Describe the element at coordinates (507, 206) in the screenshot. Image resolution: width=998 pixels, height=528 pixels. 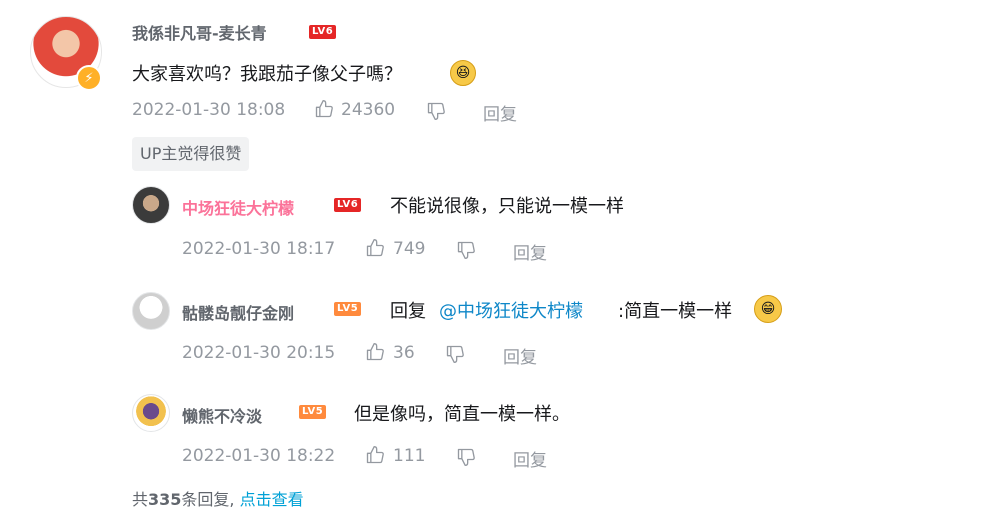
I see `reply-text: 不能说很像，只能说一模一样` at that location.